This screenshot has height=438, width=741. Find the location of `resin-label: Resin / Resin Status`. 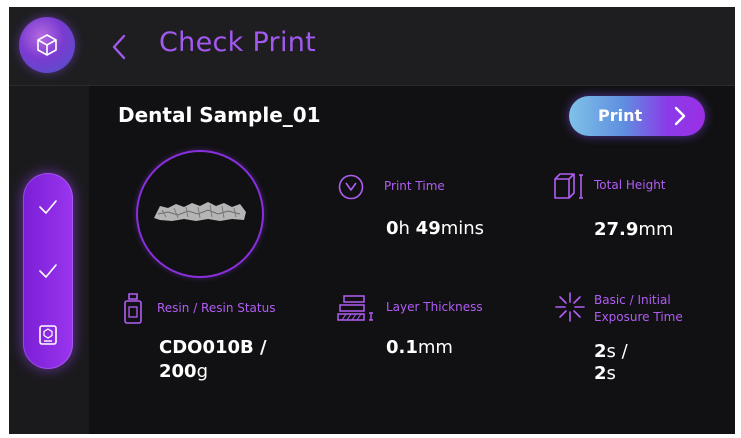

resin-label: Resin / Resin Status is located at coordinates (216, 308).